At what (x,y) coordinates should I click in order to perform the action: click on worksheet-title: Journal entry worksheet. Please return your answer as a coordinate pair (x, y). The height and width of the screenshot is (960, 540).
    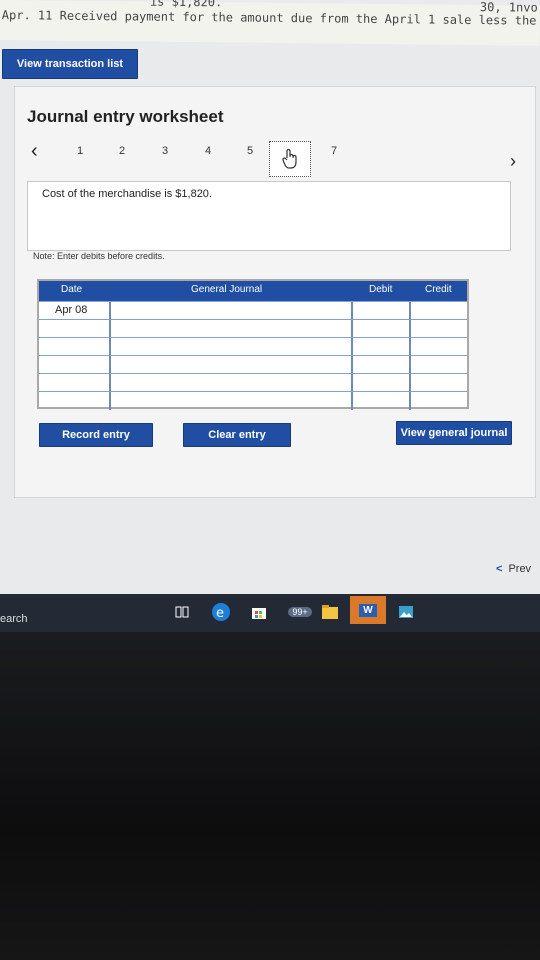
    Looking at the image, I should click on (125, 116).